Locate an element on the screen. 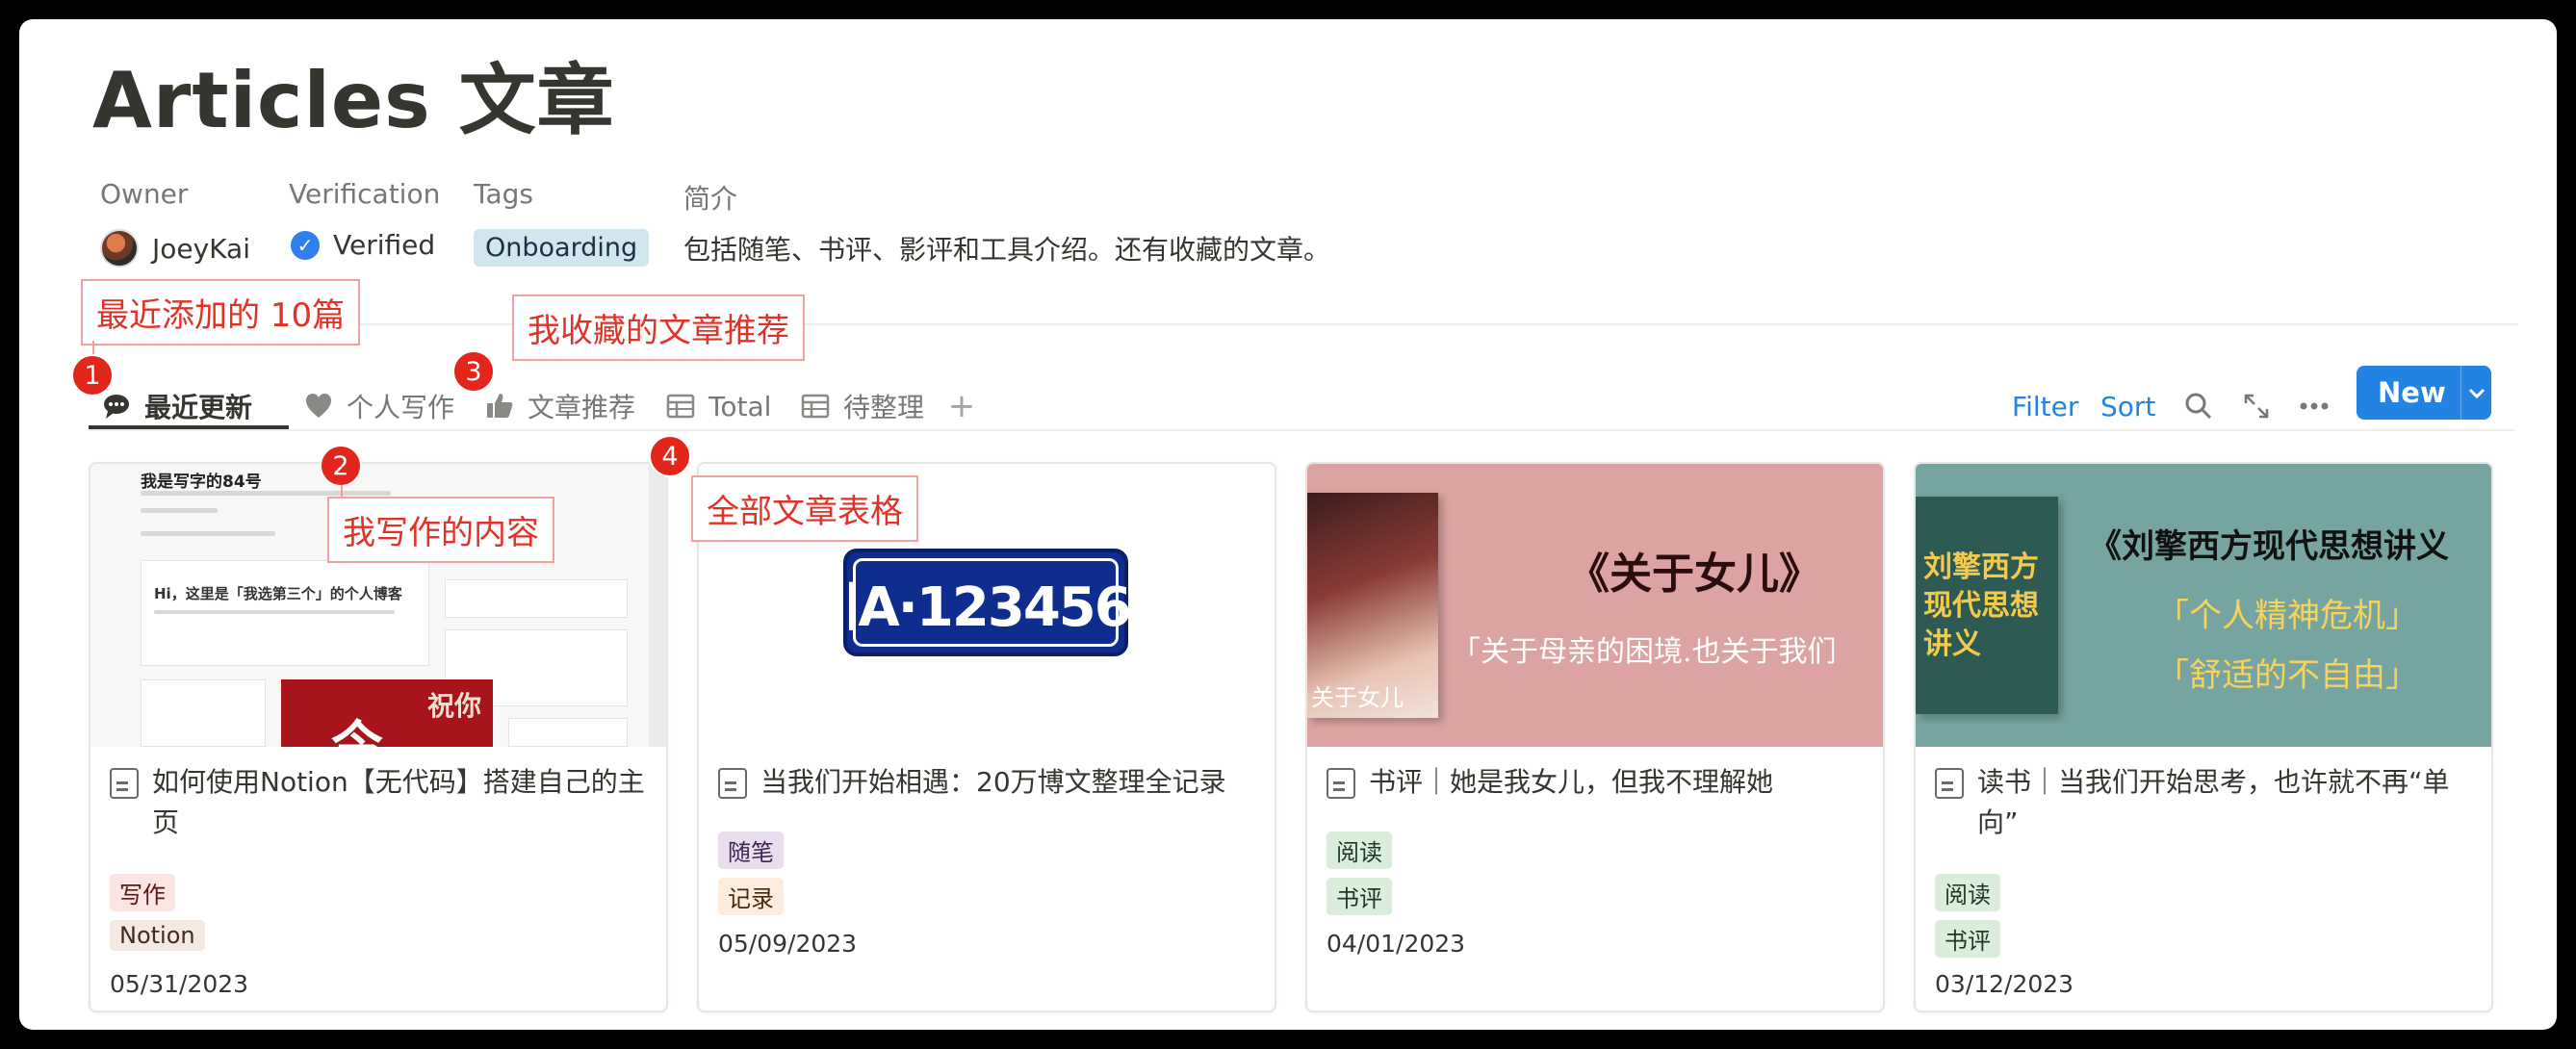 The width and height of the screenshot is (2576, 1049). book-cover-image: 关于女儿 is located at coordinates (1373, 605).